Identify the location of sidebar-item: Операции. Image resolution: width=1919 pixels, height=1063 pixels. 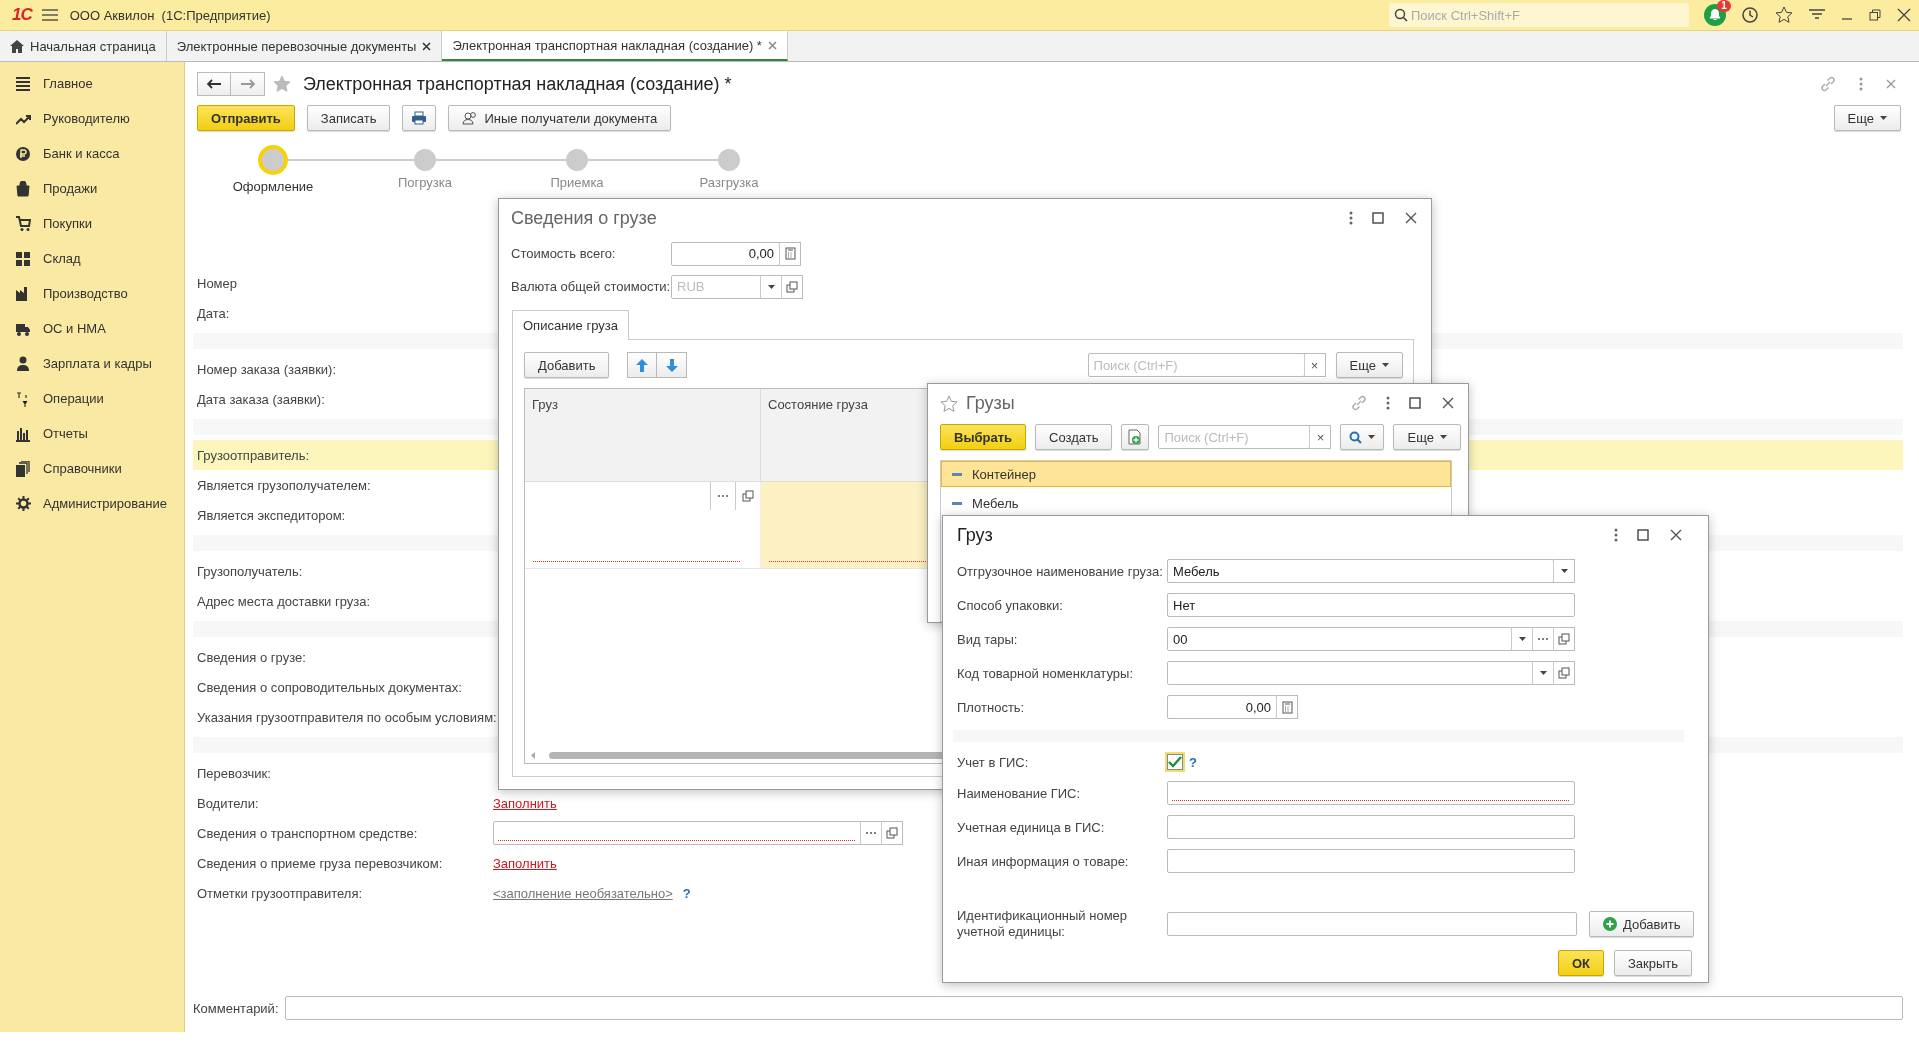
(92, 398).